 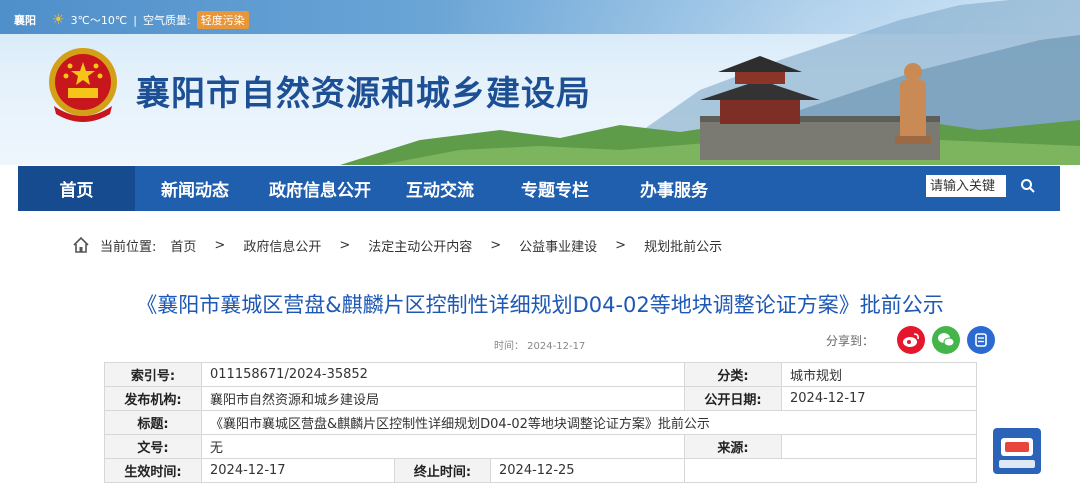 What do you see at coordinates (440, 188) in the screenshot?
I see `nav-interaction: 互动交流` at bounding box center [440, 188].